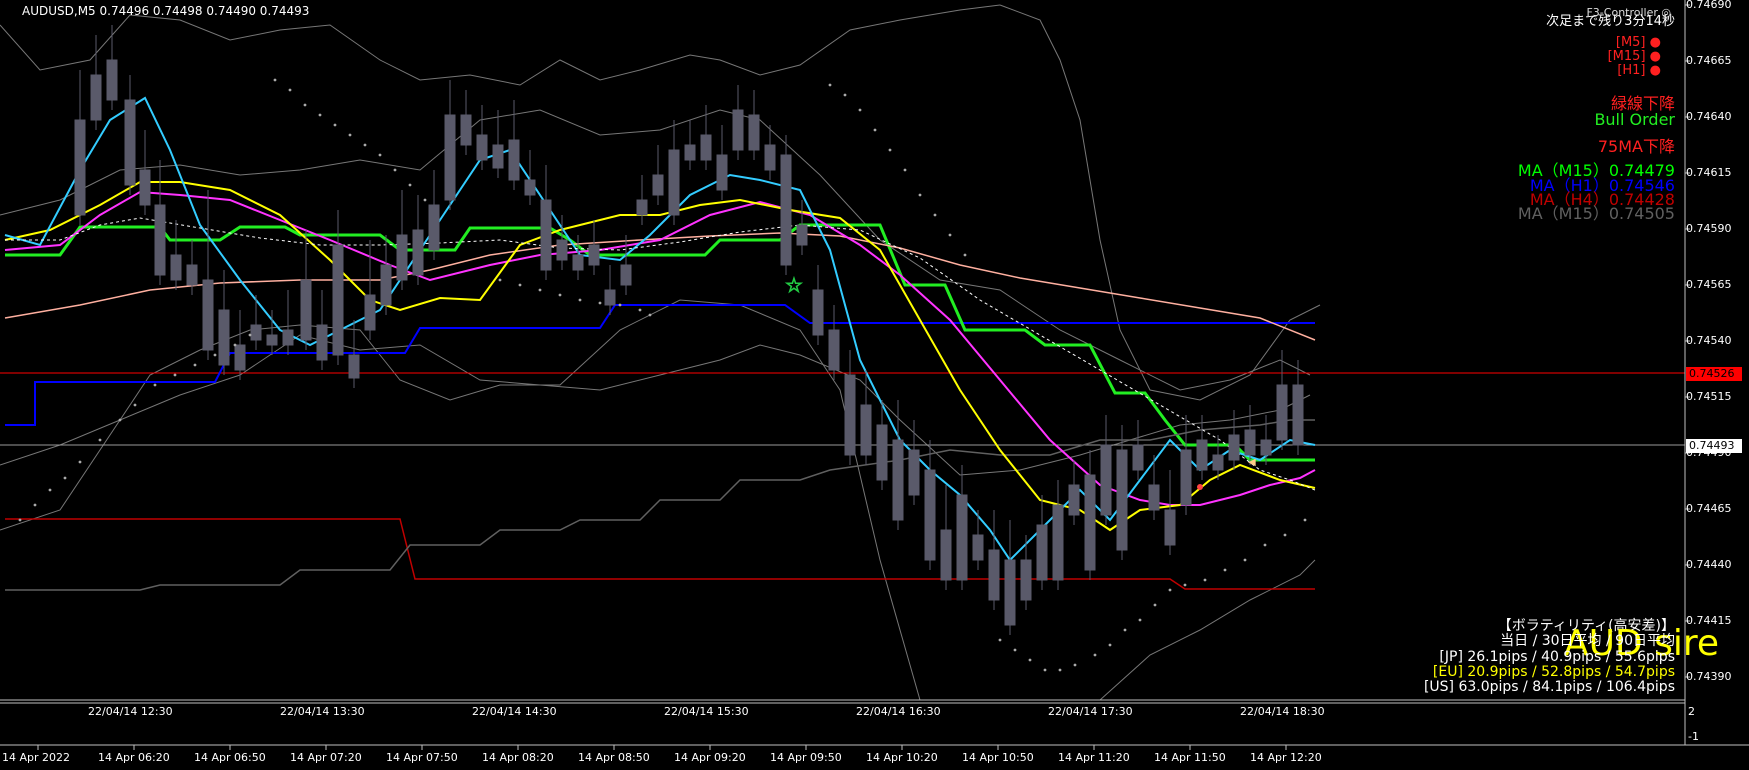 This screenshot has height=770, width=1749. Describe the element at coordinates (1709, 5) in the screenshot. I see `price-axis-label: 0.74690` at that location.